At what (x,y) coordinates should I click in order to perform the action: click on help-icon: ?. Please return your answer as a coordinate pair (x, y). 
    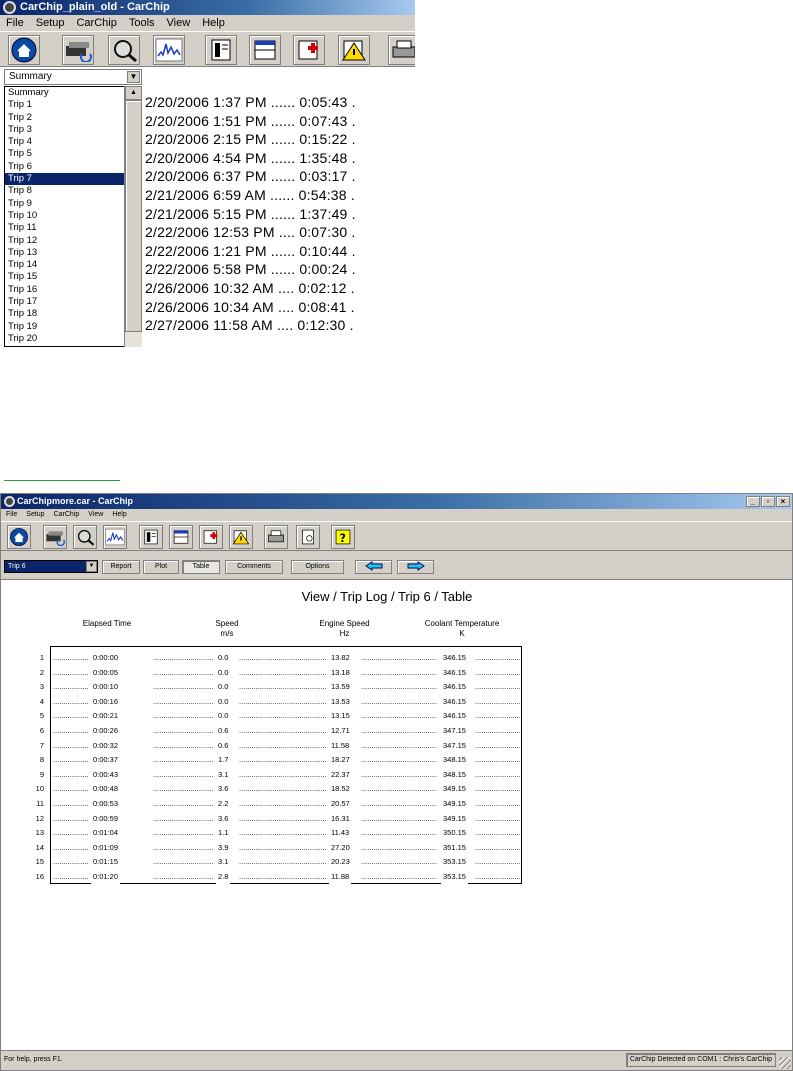
    Looking at the image, I should click on (343, 537).